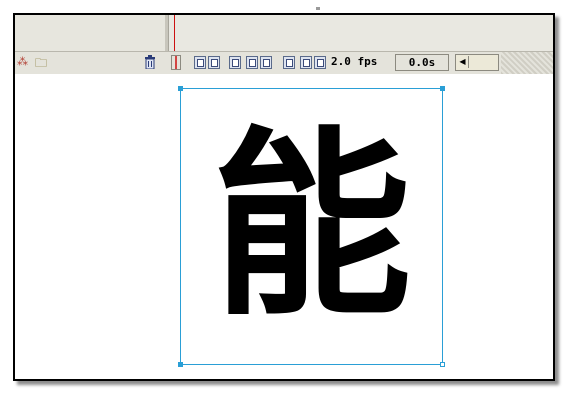  What do you see at coordinates (442, 364) in the screenshot?
I see `resize-handle-bottom-right` at bounding box center [442, 364].